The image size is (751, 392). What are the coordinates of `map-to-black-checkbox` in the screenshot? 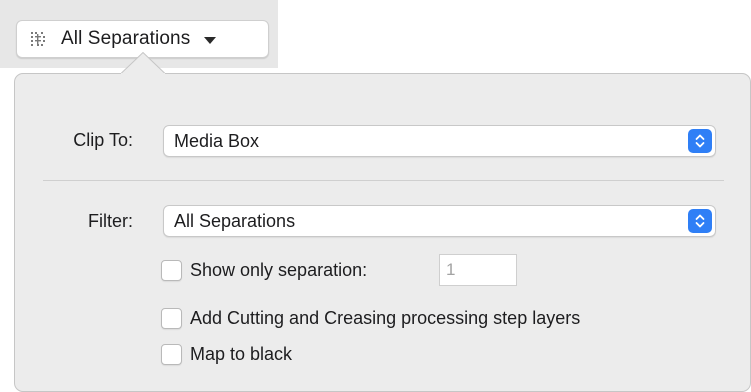 It's located at (171, 354).